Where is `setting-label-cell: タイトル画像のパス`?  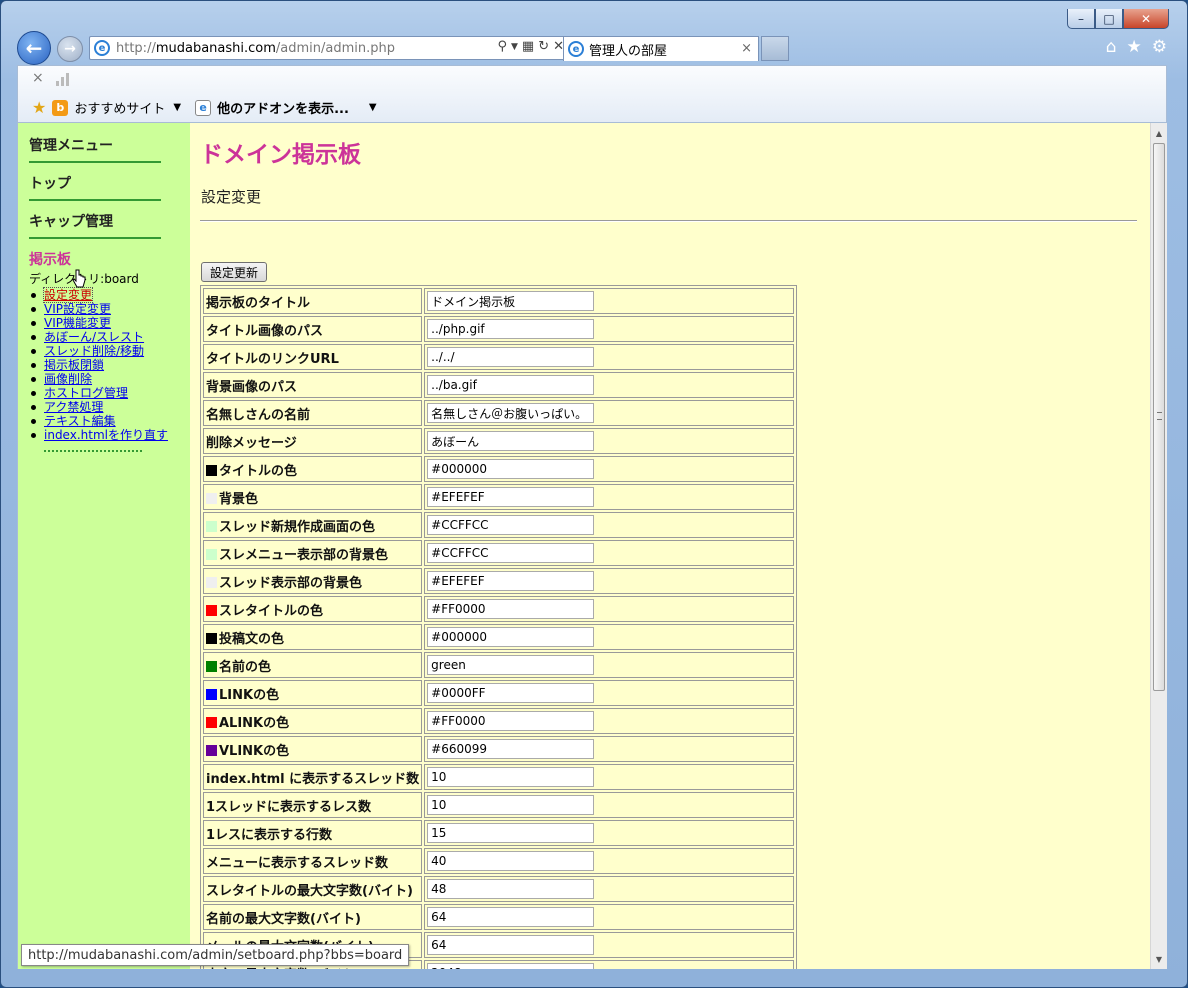 setting-label-cell: タイトル画像のパス is located at coordinates (313, 329).